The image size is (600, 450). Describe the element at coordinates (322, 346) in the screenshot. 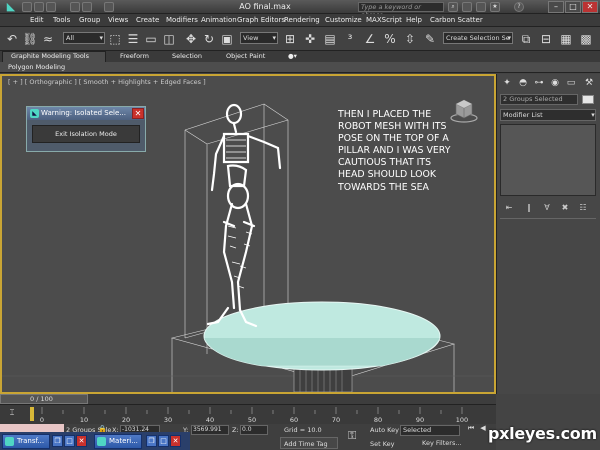

I see `pillar-mesh` at that location.